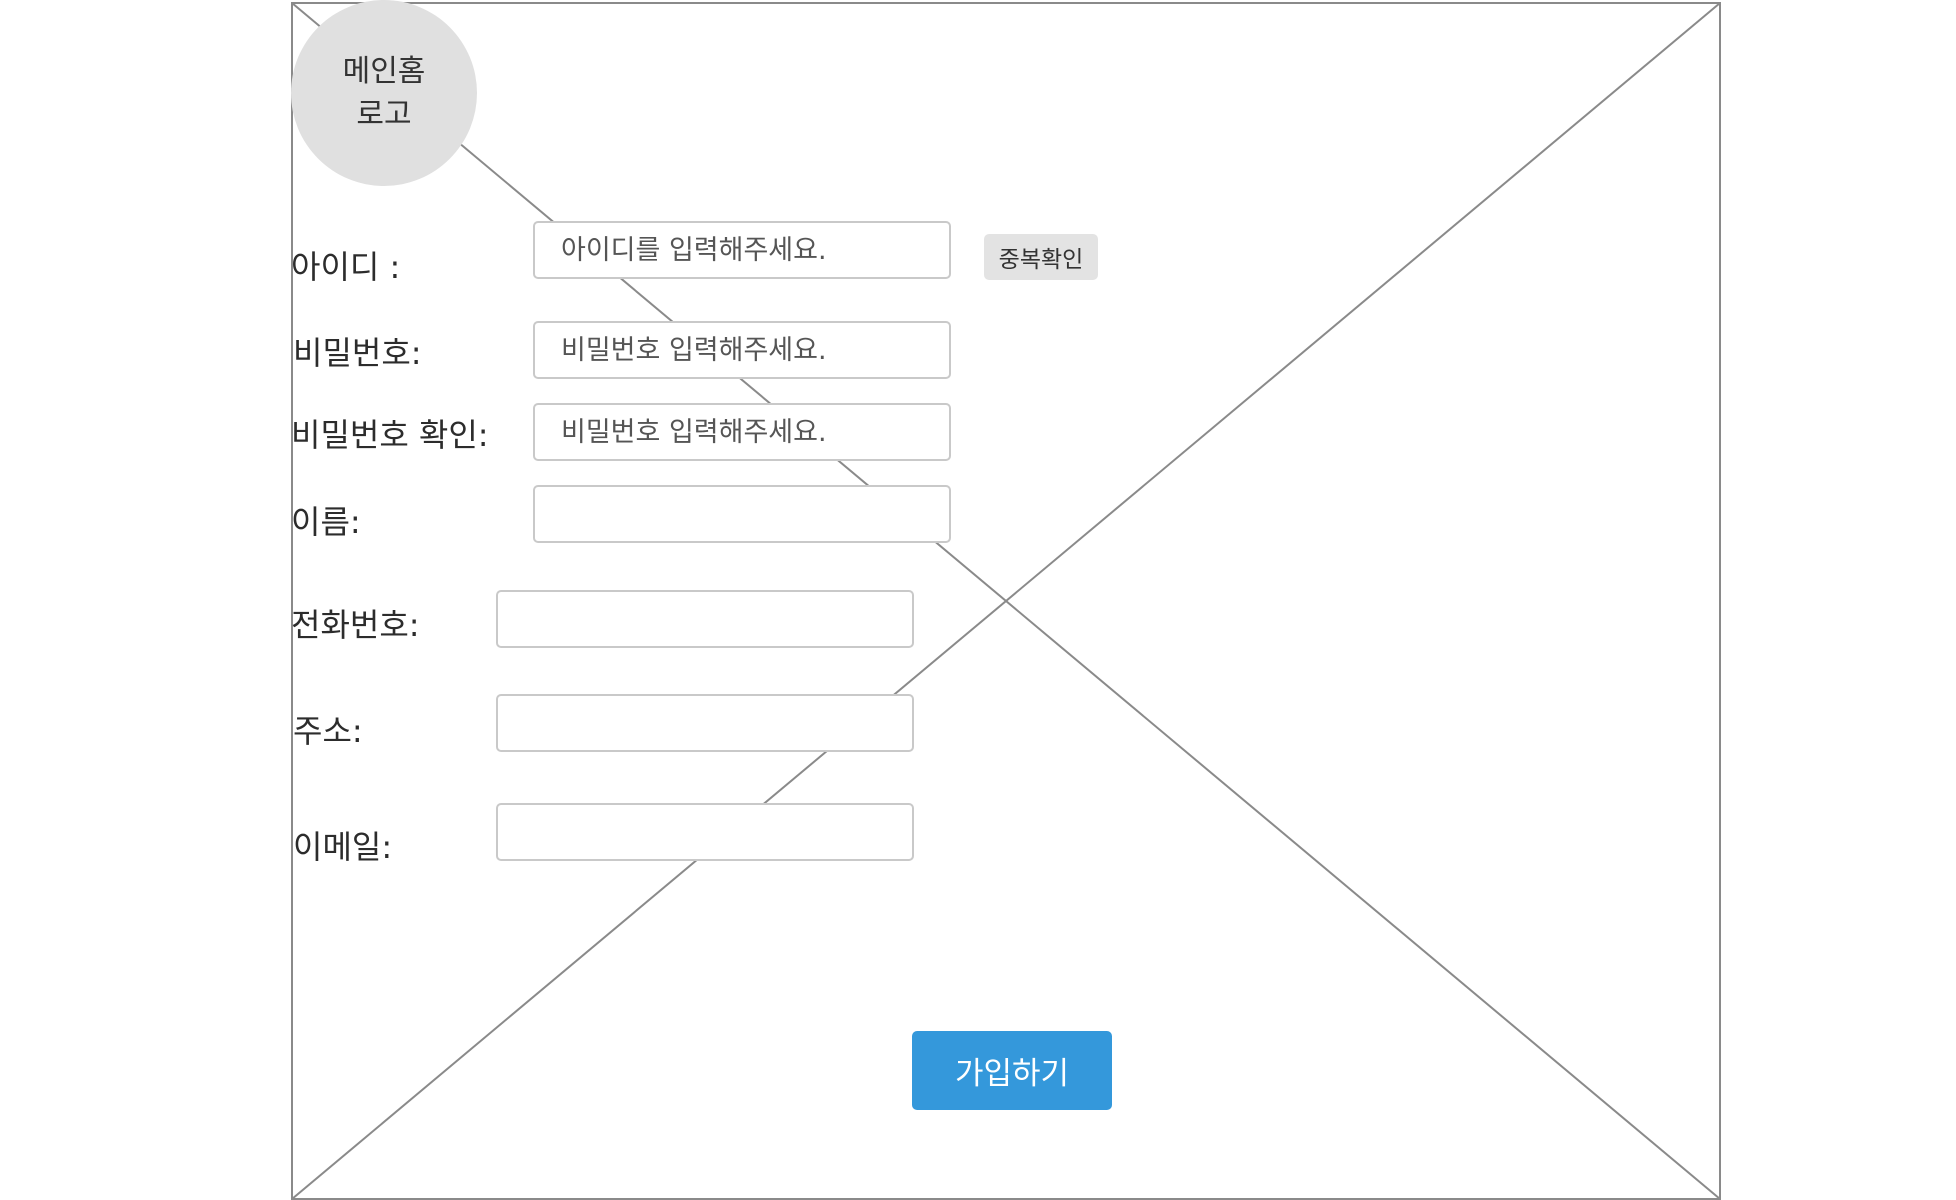 The image size is (1956, 1200). I want to click on id-label: 아이디 :, so click(346, 267).